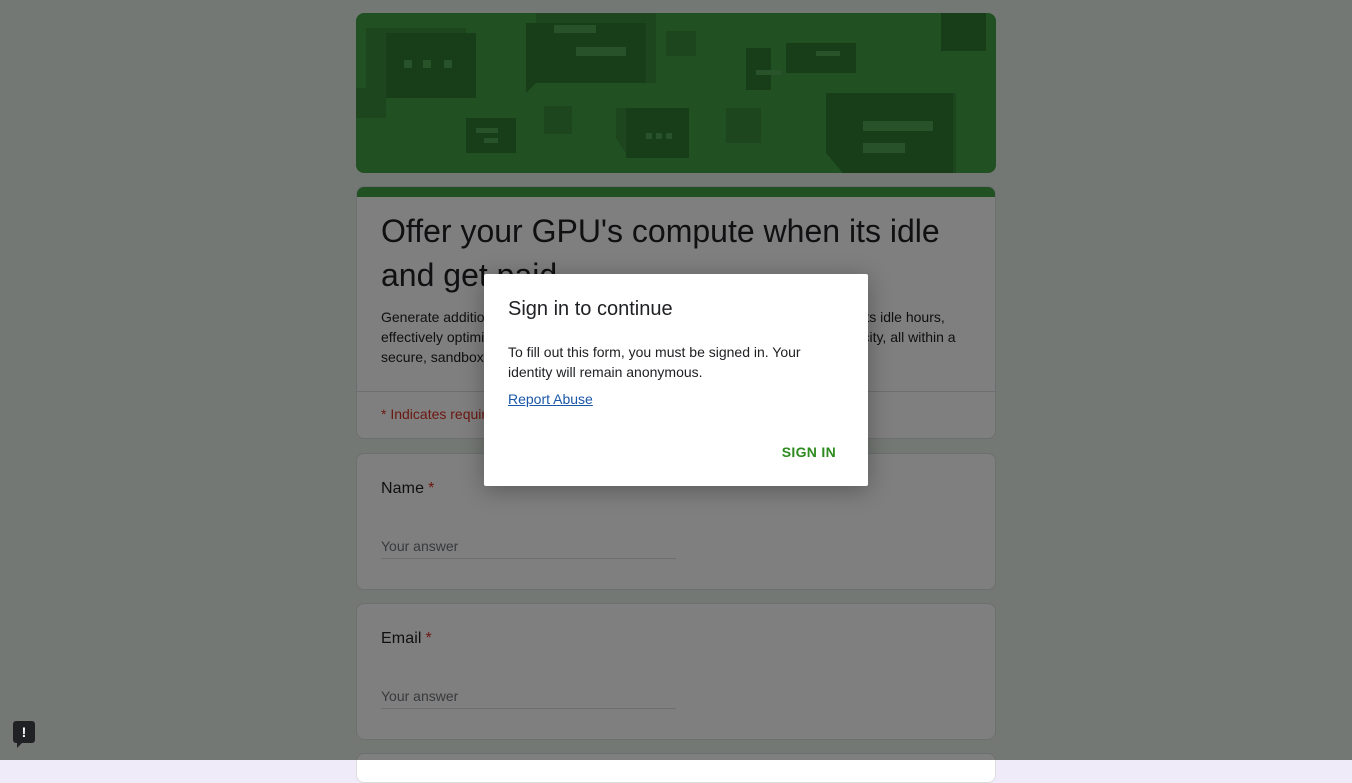  I want to click on feedback-icon: !, so click(24, 734).